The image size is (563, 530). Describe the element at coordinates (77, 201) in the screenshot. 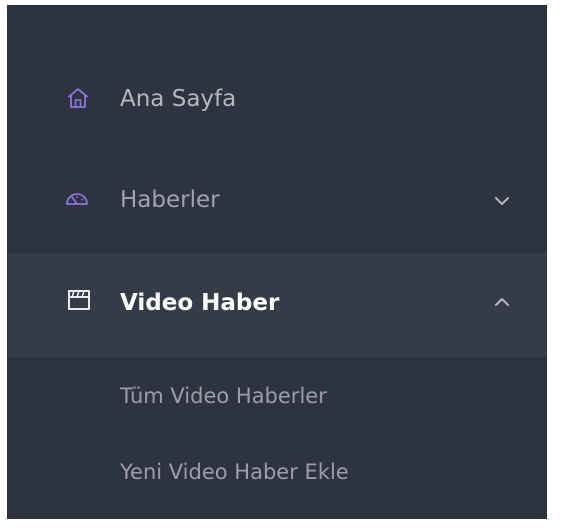

I see `speedometer-icon` at that location.